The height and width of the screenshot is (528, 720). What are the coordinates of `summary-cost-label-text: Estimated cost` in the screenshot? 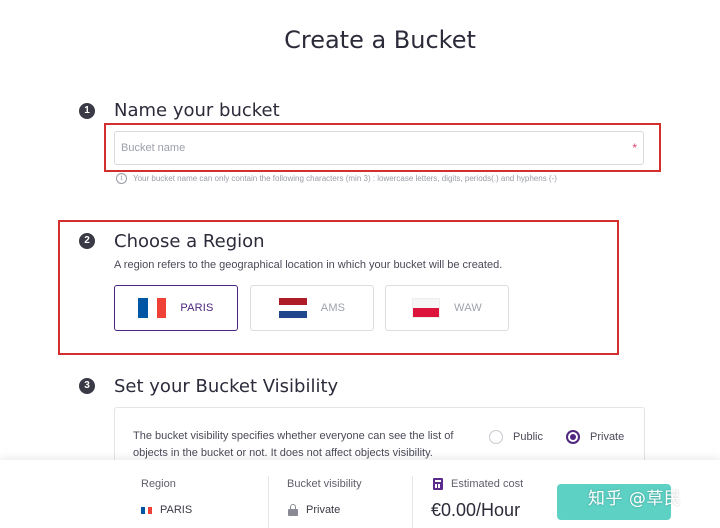 It's located at (487, 484).